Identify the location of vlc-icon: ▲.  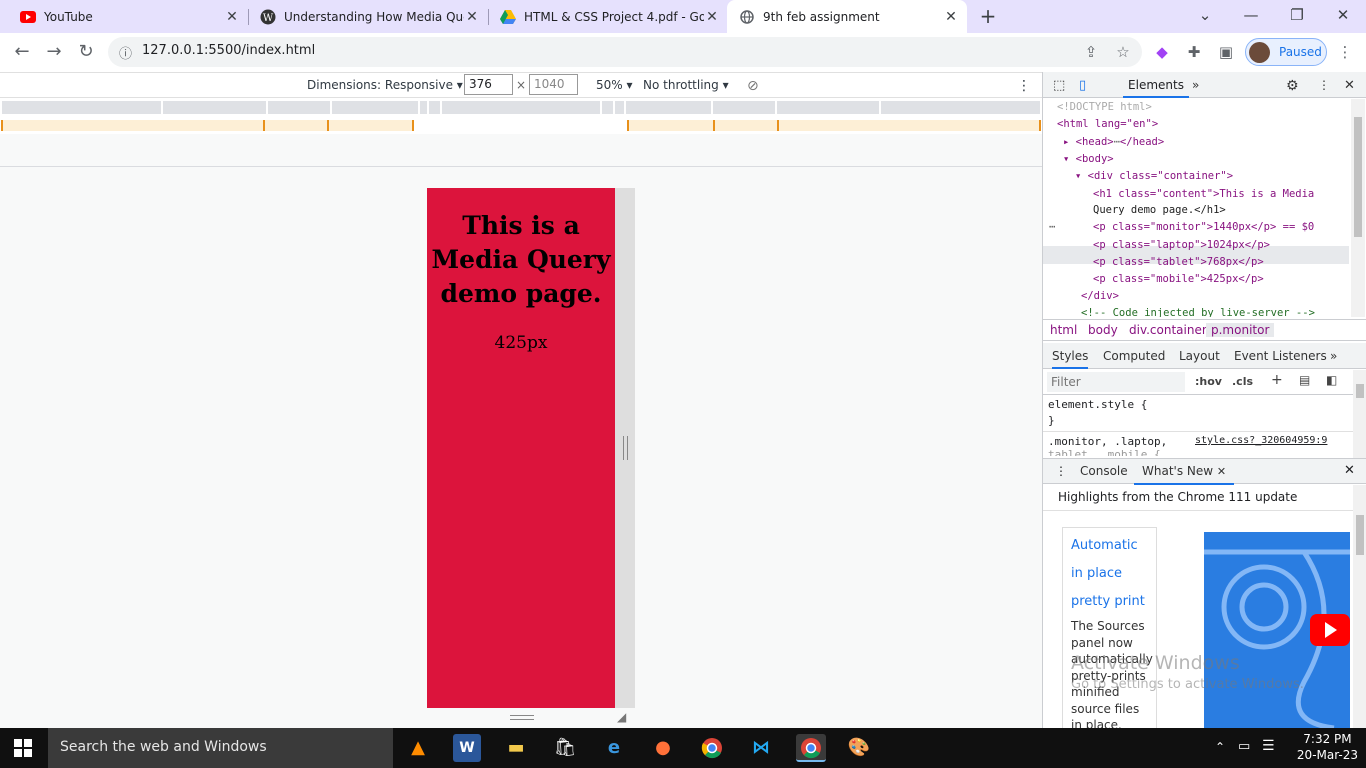
(418, 748).